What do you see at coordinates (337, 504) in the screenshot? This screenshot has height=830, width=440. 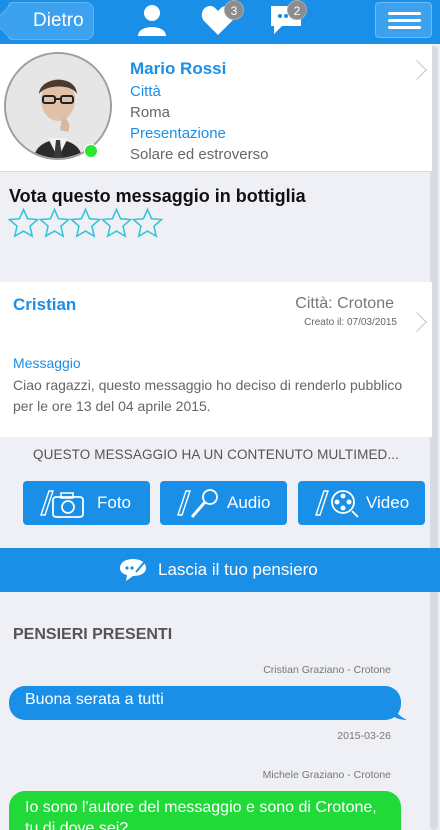 I see `film-reel-icon` at bounding box center [337, 504].